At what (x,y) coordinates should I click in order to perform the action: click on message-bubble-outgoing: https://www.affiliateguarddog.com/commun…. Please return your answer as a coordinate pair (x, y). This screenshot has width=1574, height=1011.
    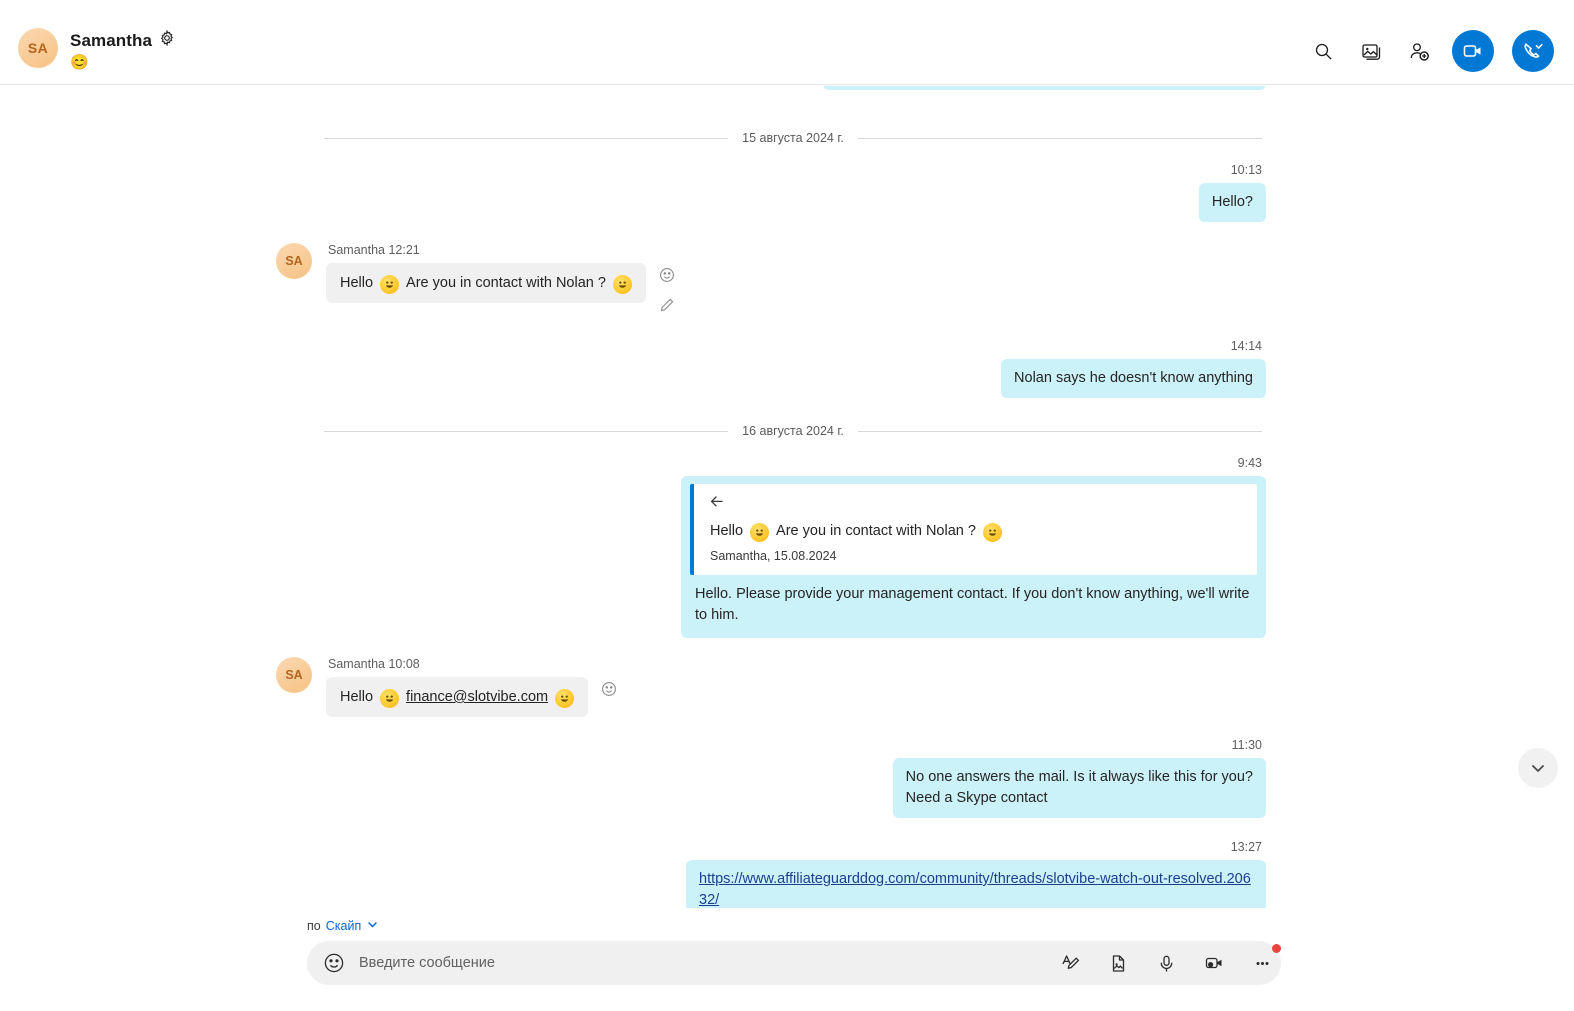
    Looking at the image, I should click on (976, 884).